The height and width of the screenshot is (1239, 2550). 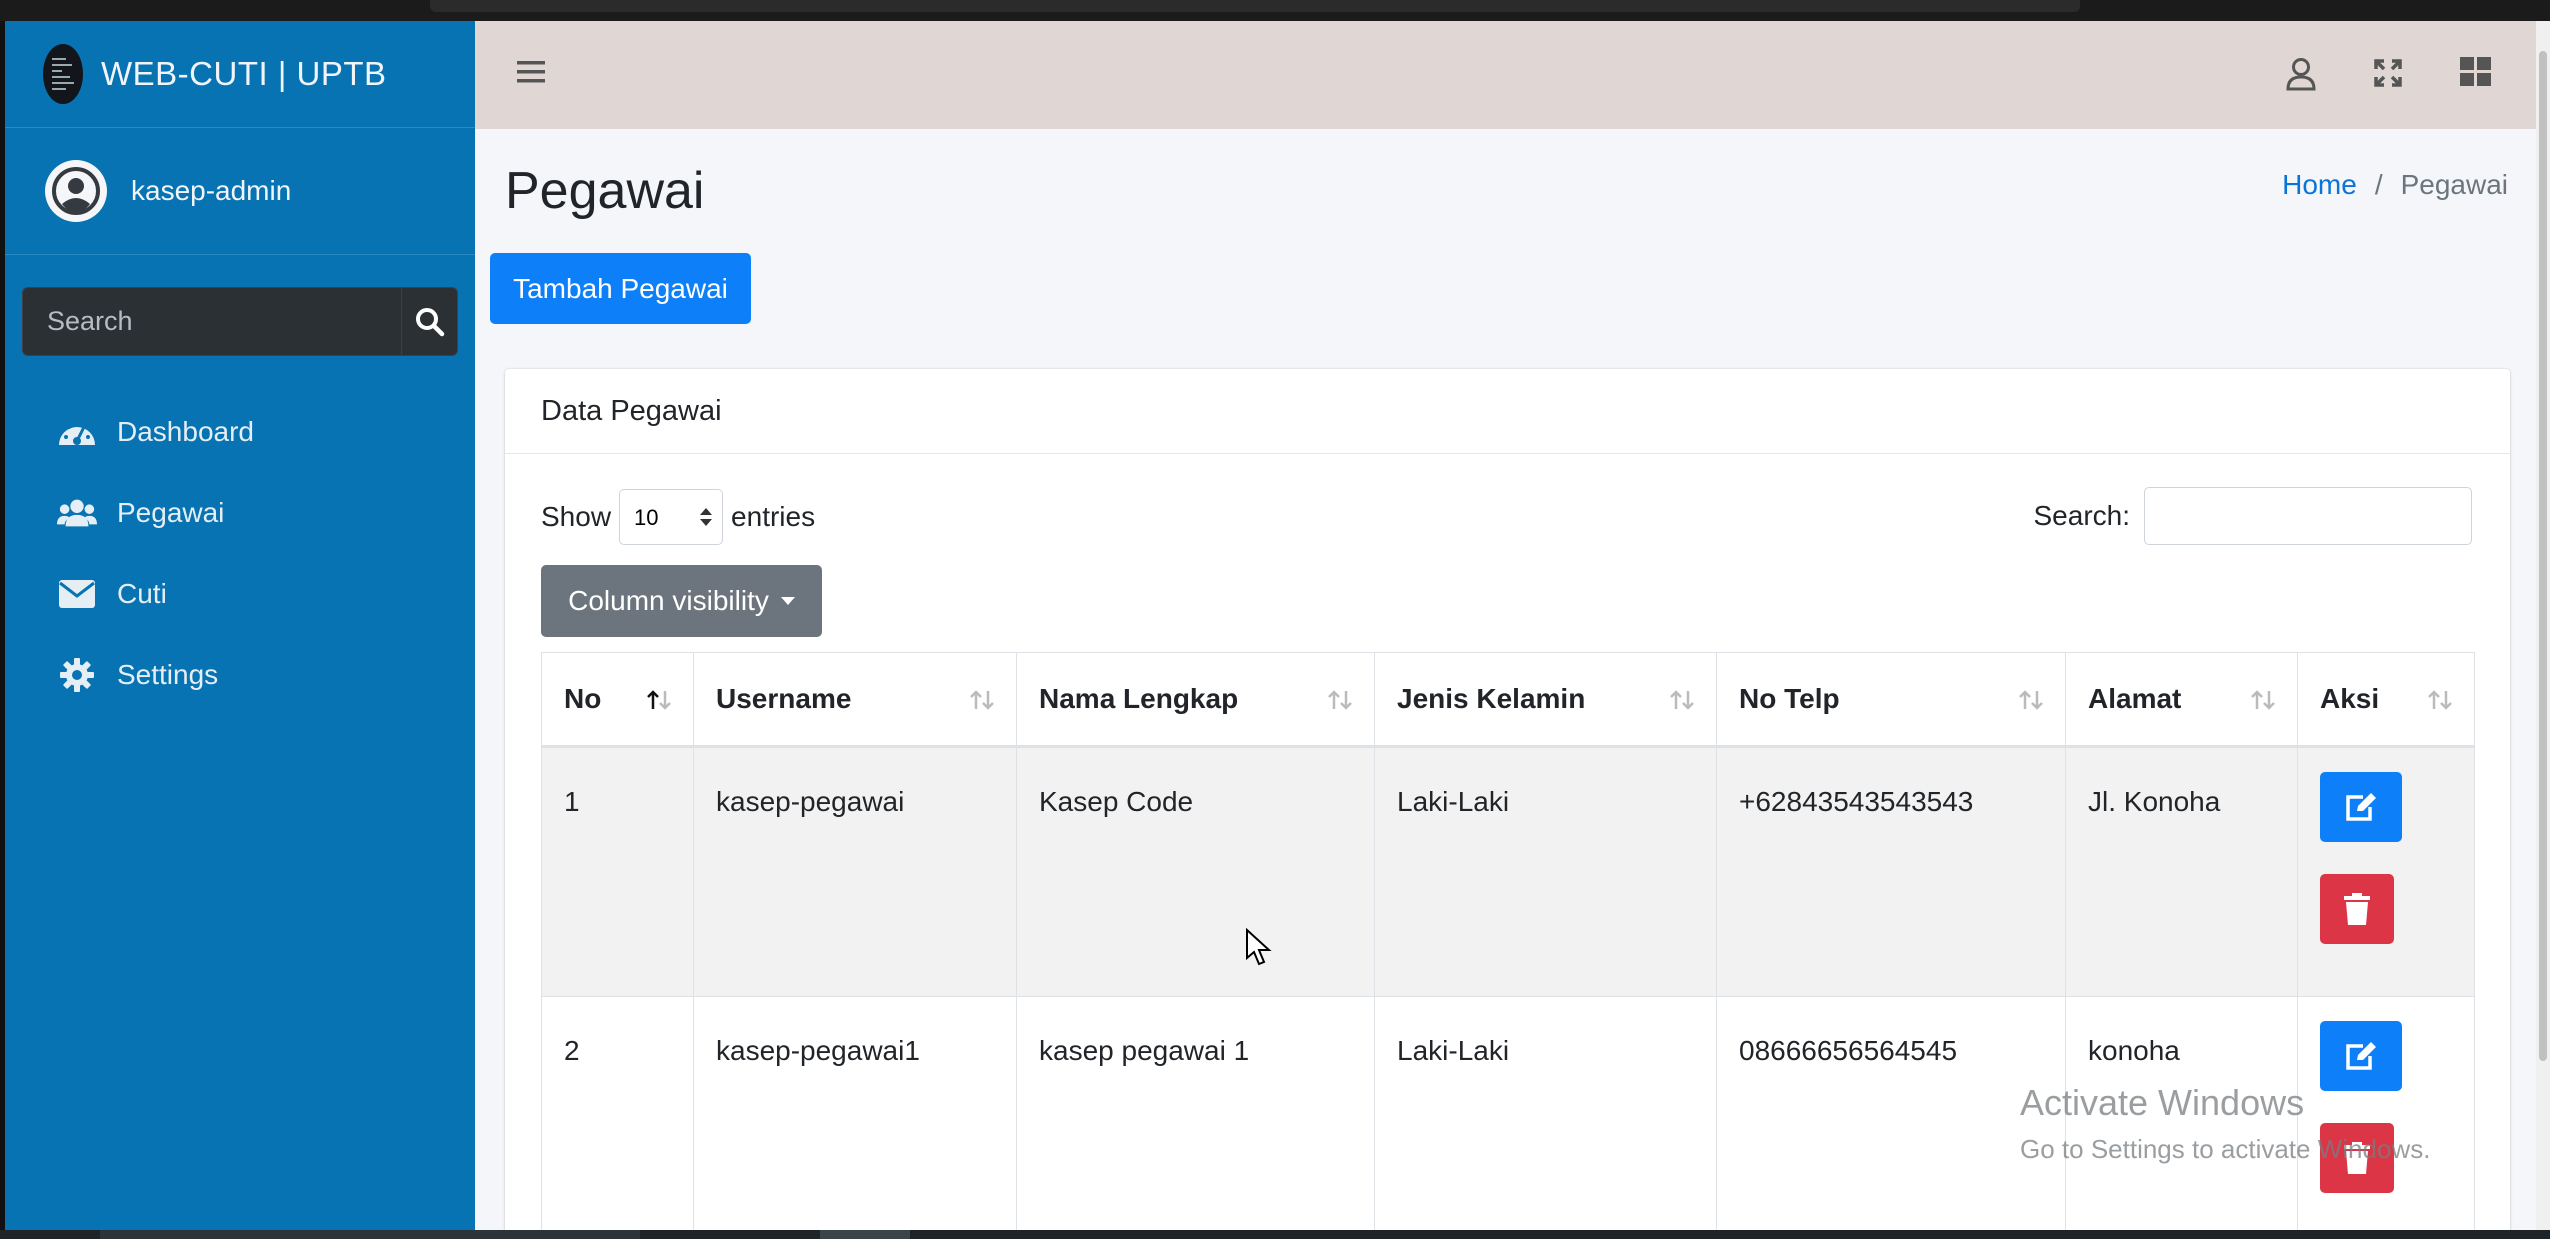 I want to click on brand-logo, so click(x=63, y=74).